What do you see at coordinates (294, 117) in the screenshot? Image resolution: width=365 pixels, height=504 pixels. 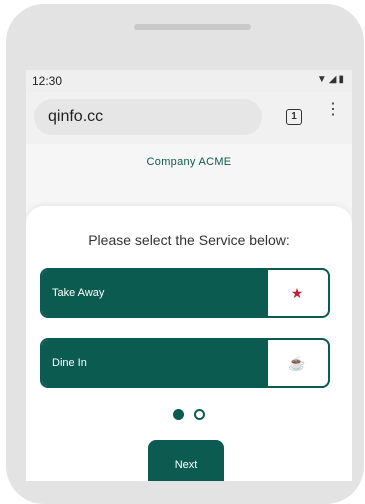 I see `tab-switcher-button: 1` at bounding box center [294, 117].